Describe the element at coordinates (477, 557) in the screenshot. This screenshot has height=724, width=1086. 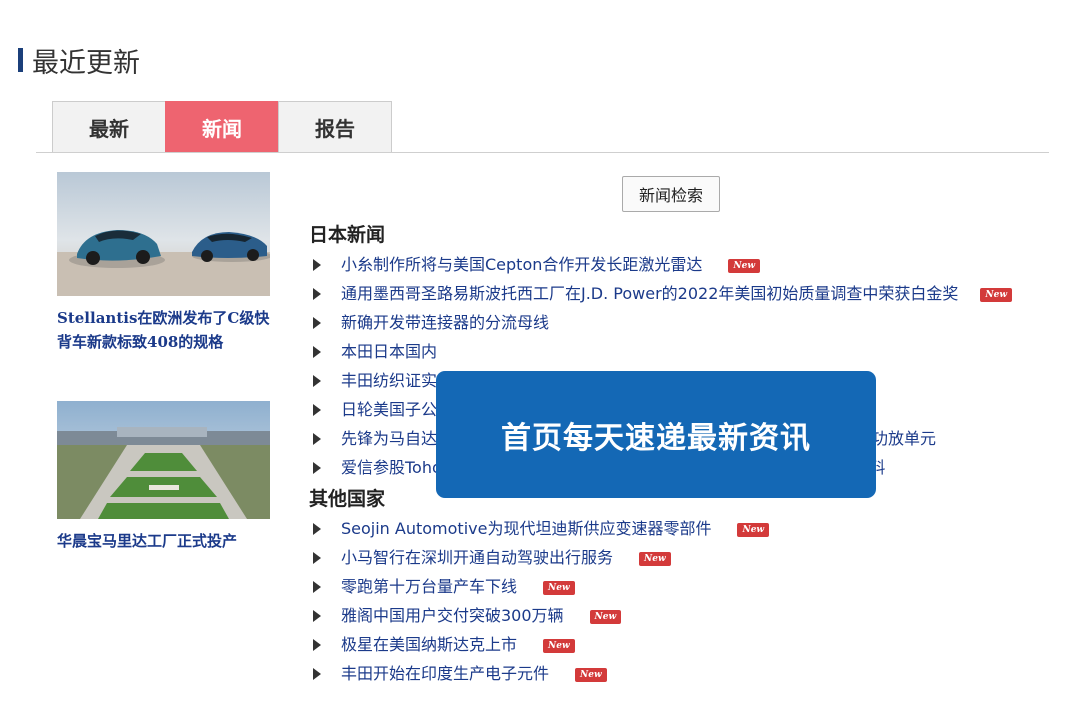
I see `news-item-title: 小马智行在深圳开通自动驾驶出行服务` at that location.